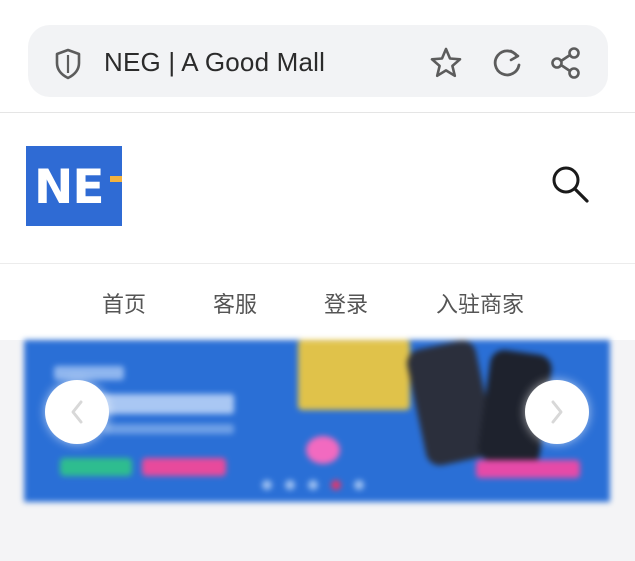 This screenshot has height=561, width=635. Describe the element at coordinates (507, 63) in the screenshot. I see `refresh-icon` at that location.